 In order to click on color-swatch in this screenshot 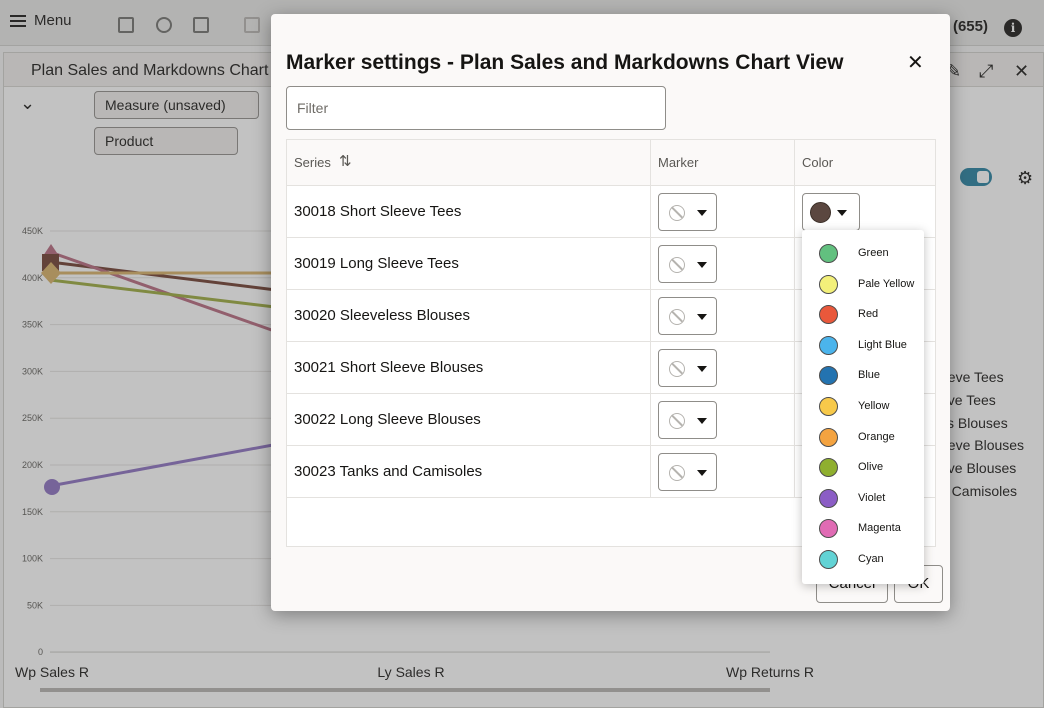, I will do `click(820, 212)`.